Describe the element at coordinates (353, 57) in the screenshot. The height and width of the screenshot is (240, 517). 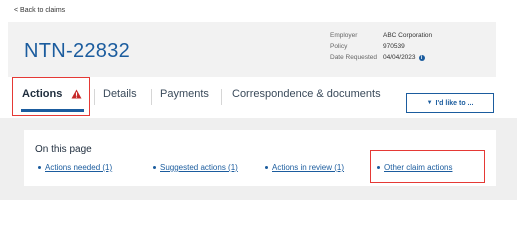
I see `meta-label: Date Requested` at that location.